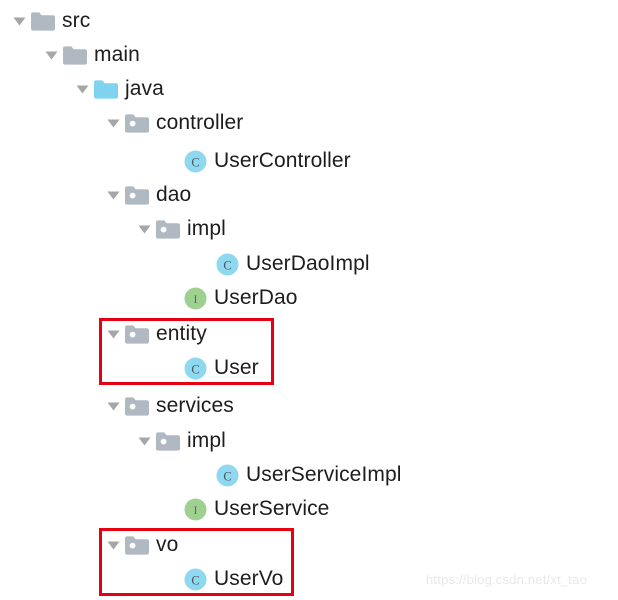 The width and height of the screenshot is (618, 600). I want to click on tree-node-label: UserController, so click(282, 160).